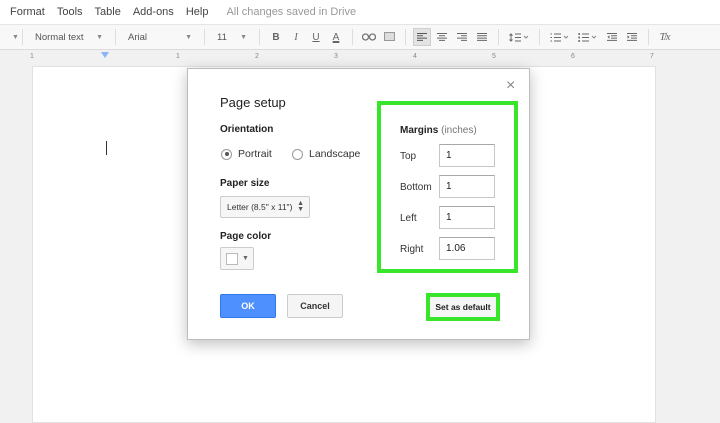 This screenshot has height=423, width=720. I want to click on font-dropdown: Arial ▼, so click(160, 37).